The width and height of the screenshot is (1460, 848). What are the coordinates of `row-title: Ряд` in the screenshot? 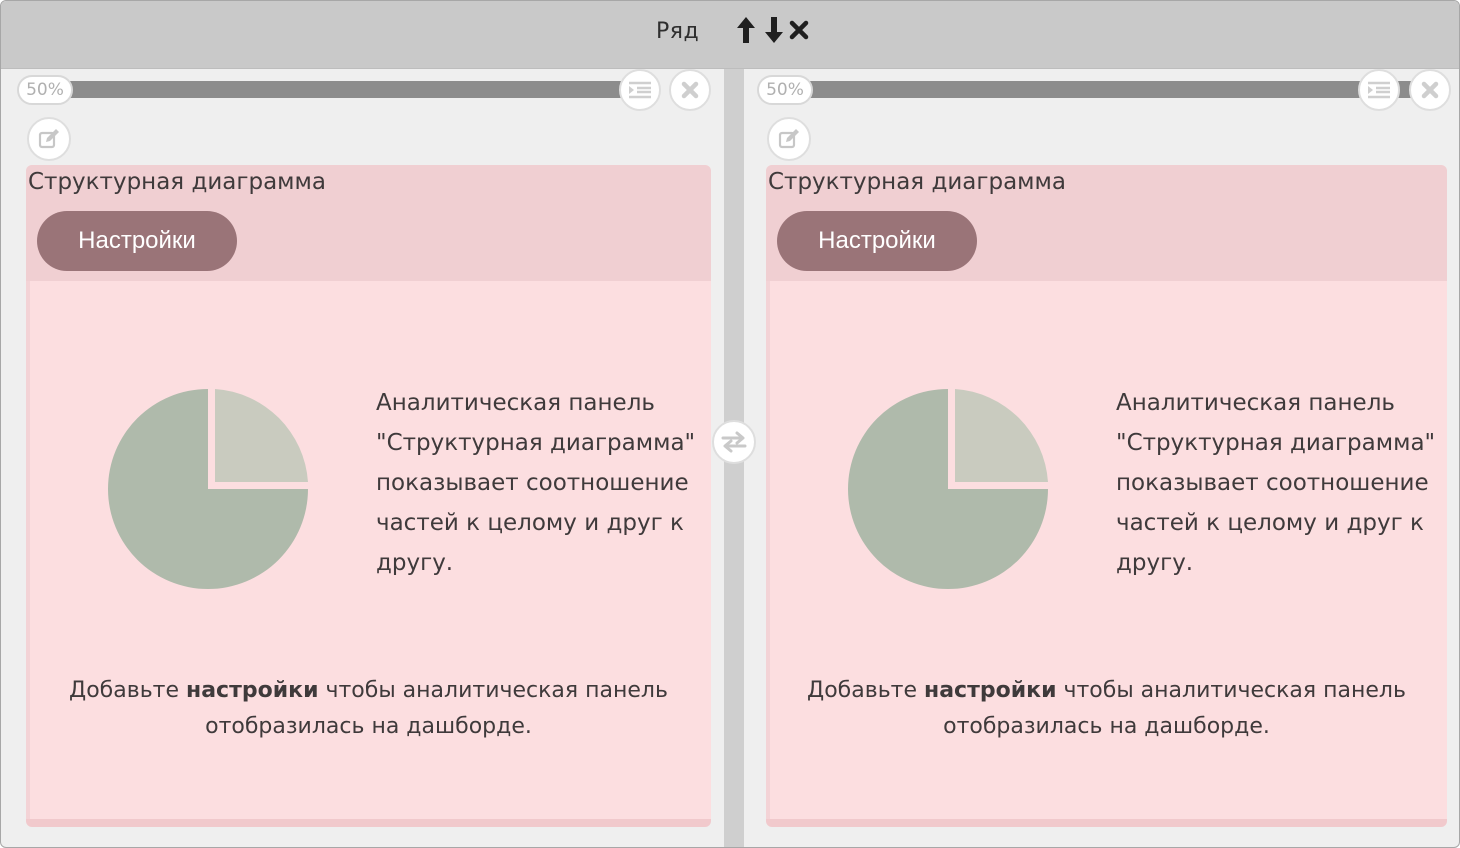 It's located at (678, 31).